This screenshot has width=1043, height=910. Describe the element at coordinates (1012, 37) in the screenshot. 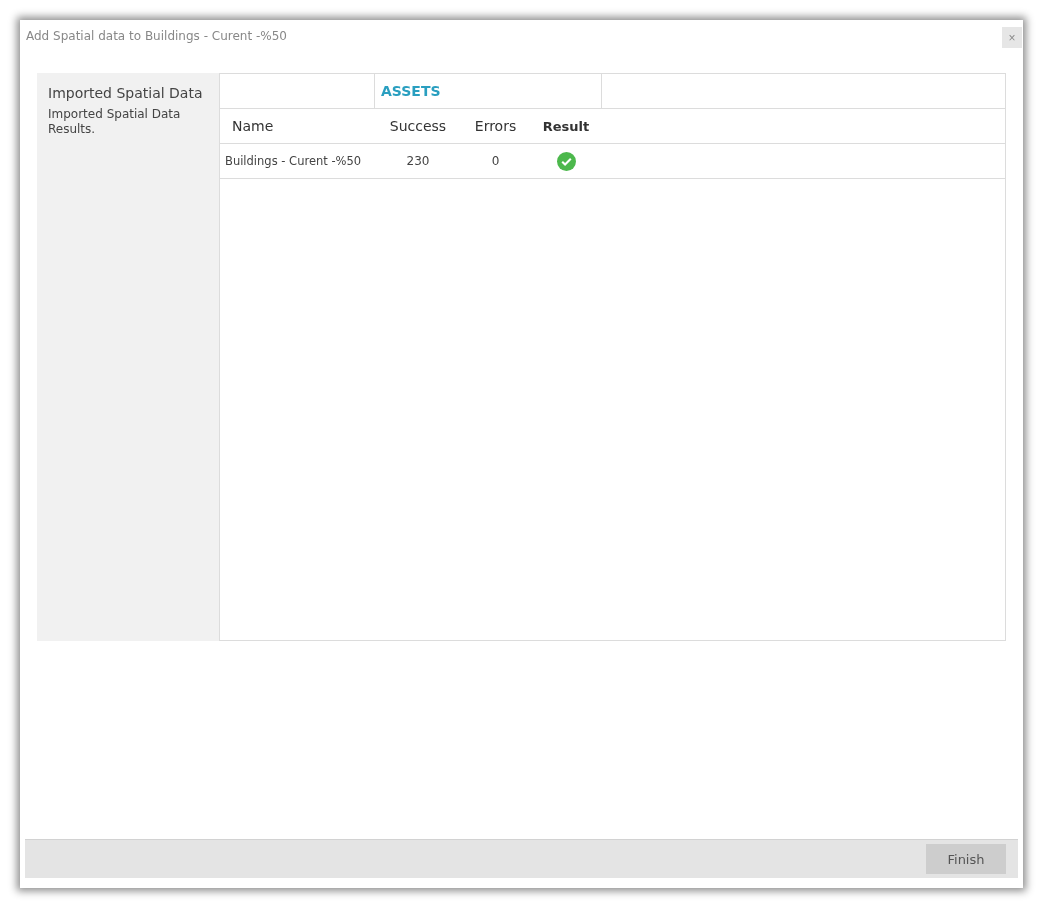

I see `close-button: ×` at that location.